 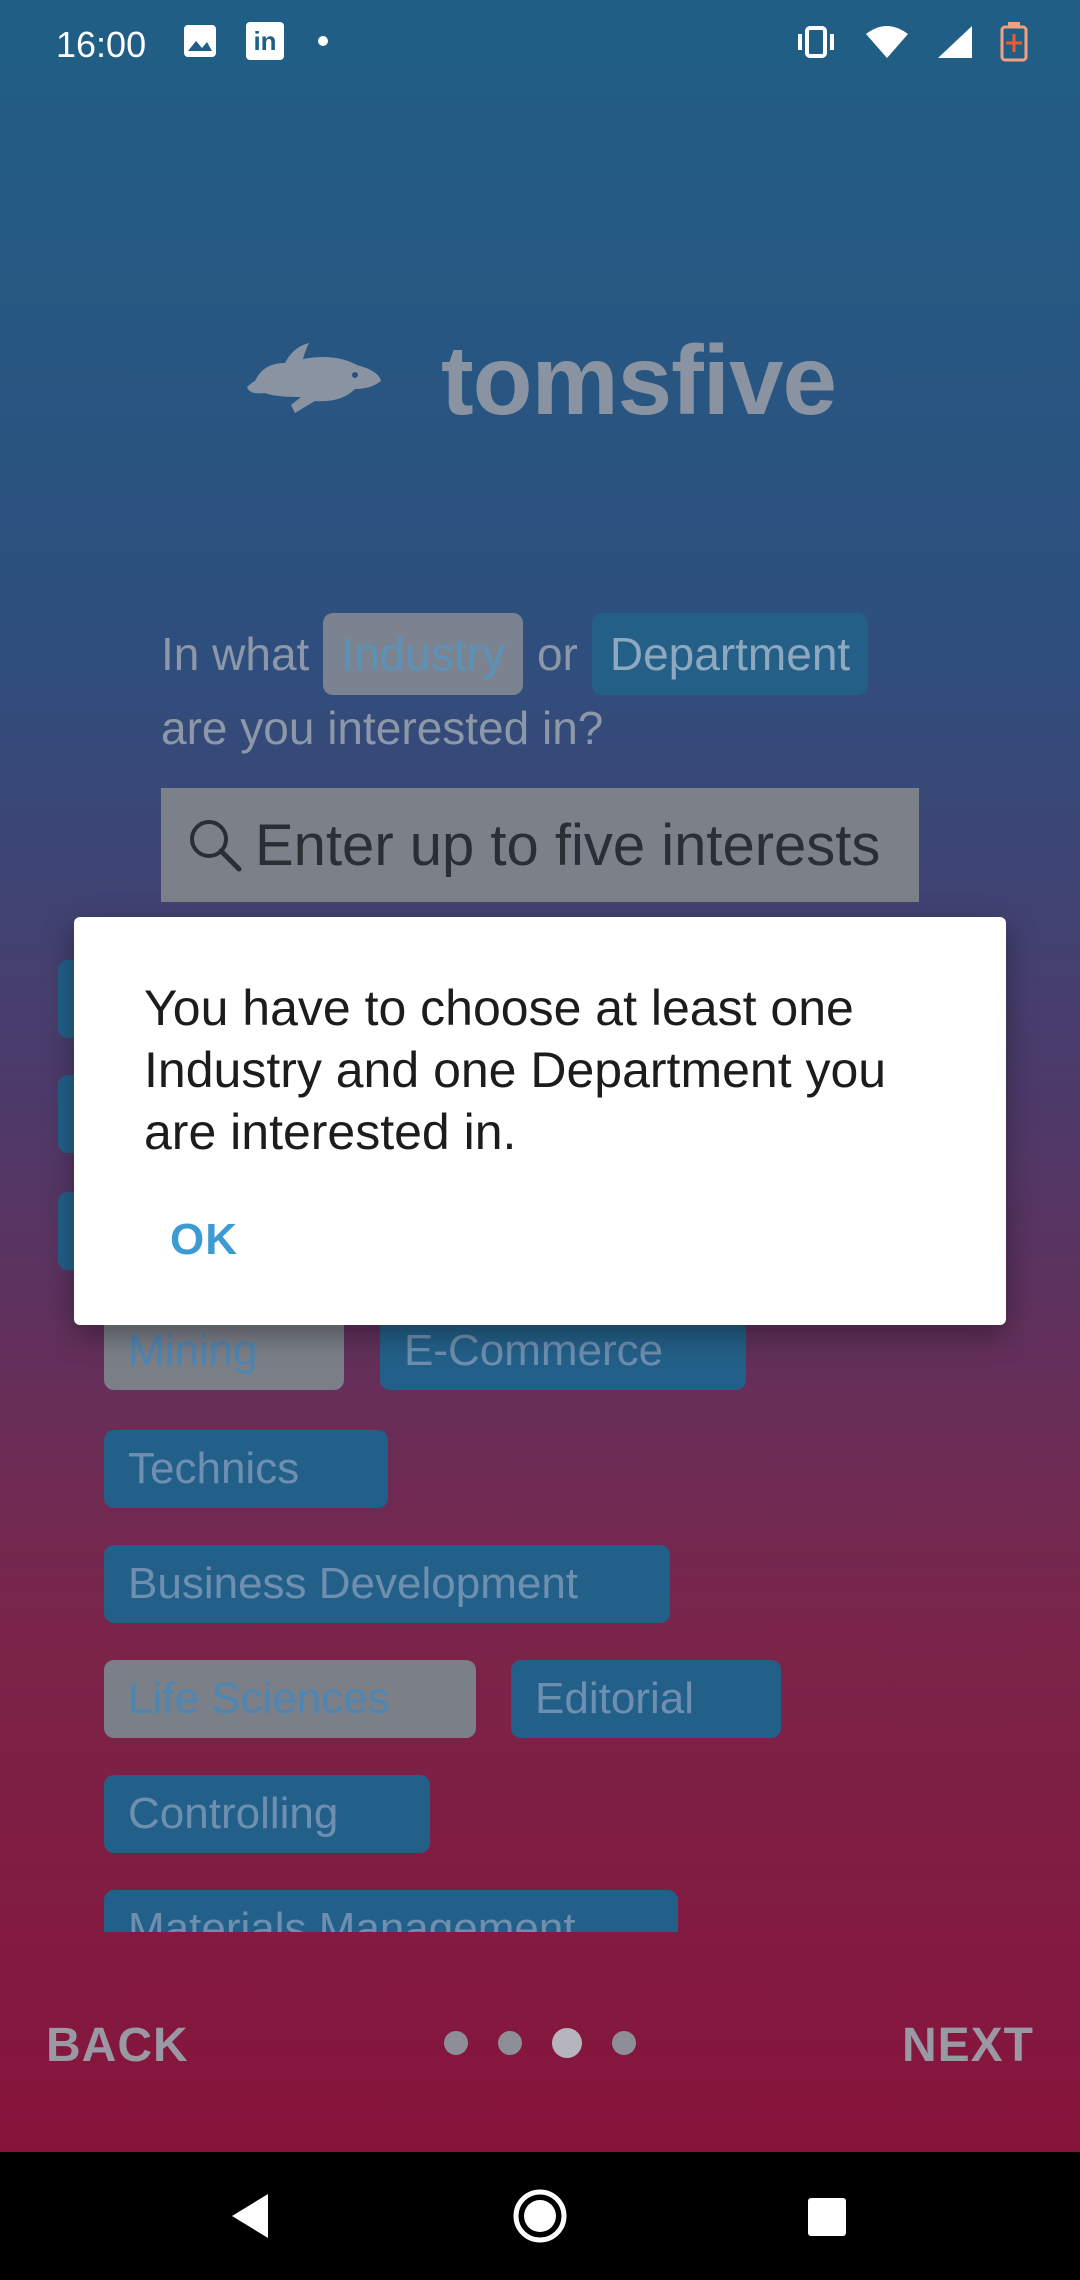 What do you see at coordinates (540, 2043) in the screenshot?
I see `page-indicator` at bounding box center [540, 2043].